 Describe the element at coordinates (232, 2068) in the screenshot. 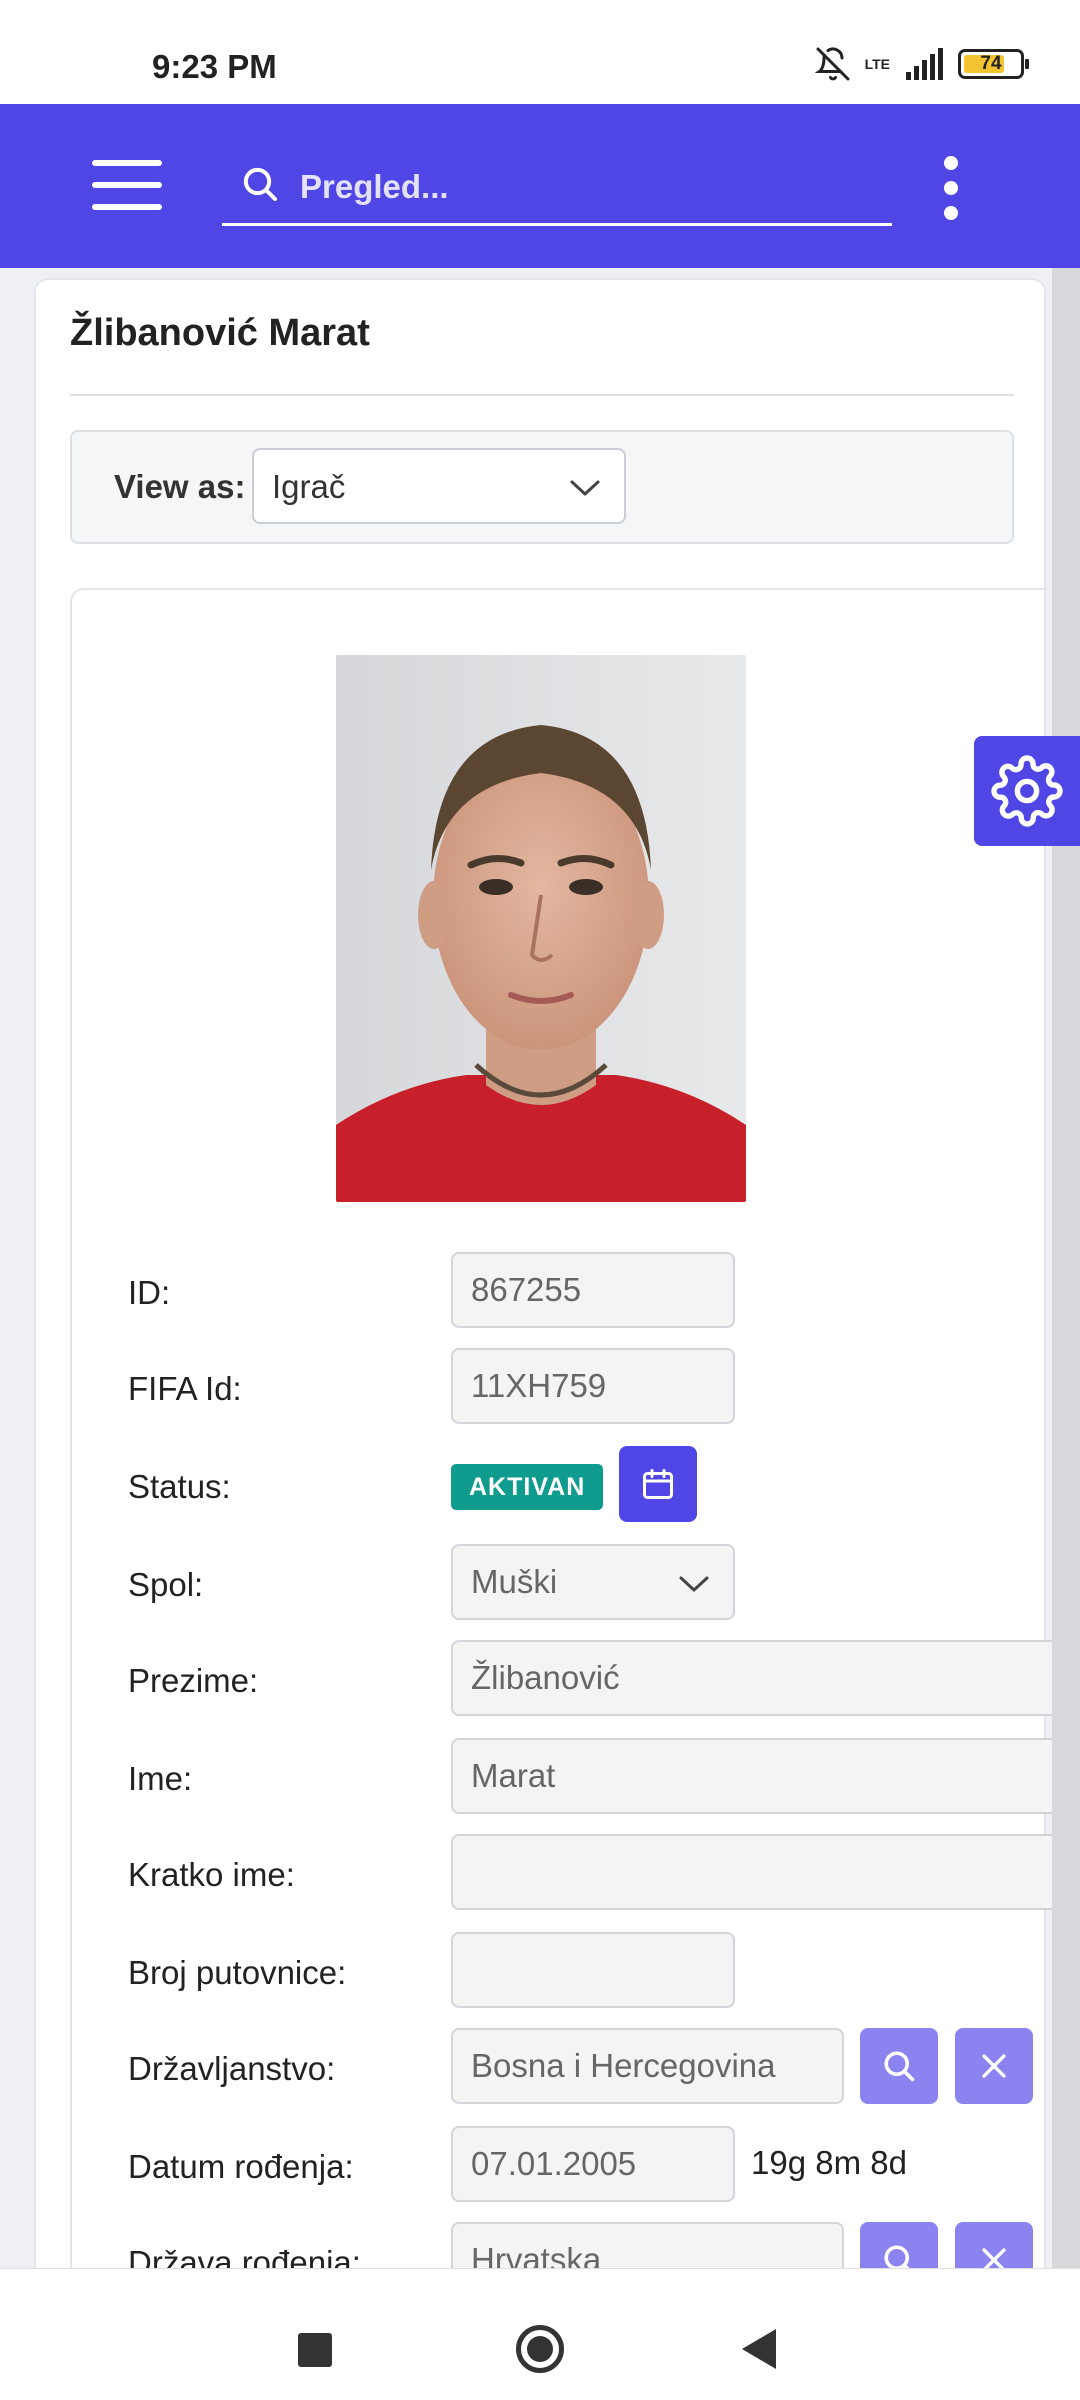

I see `drzavljanstvo-label: Državljanstvo:` at that location.